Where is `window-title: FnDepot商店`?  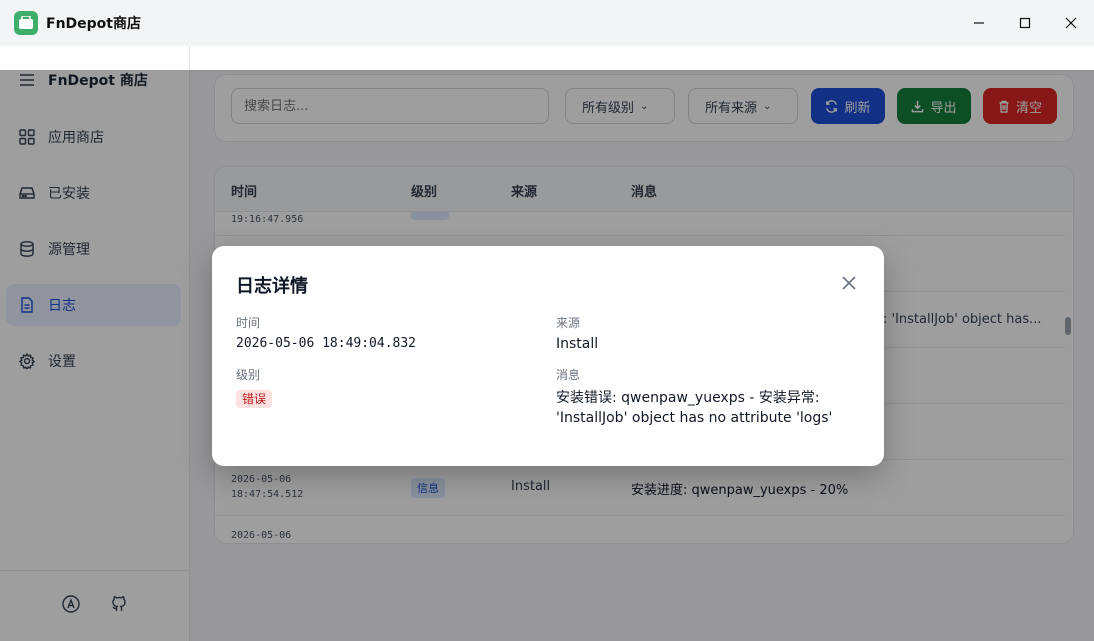
window-title: FnDepot商店 is located at coordinates (93, 24).